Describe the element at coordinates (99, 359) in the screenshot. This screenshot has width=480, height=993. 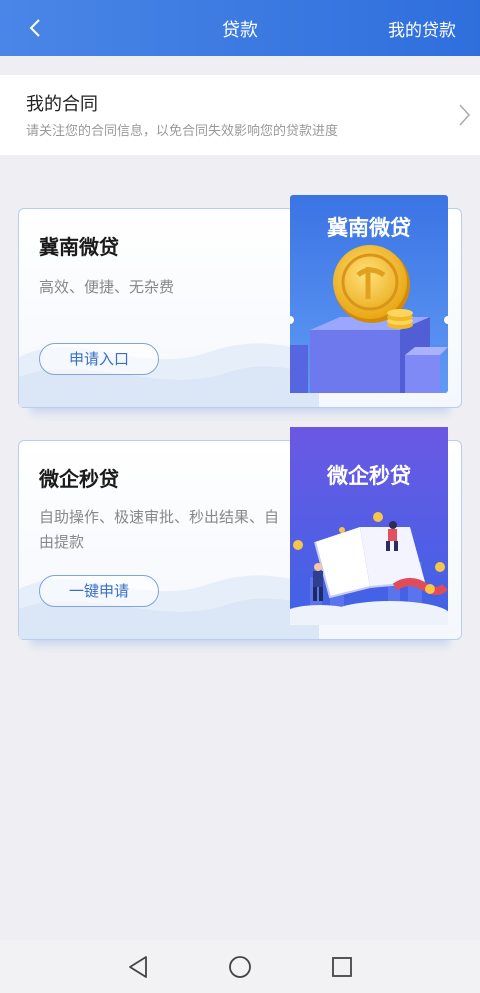
I see `apply-entry-button: 申请入口` at that location.